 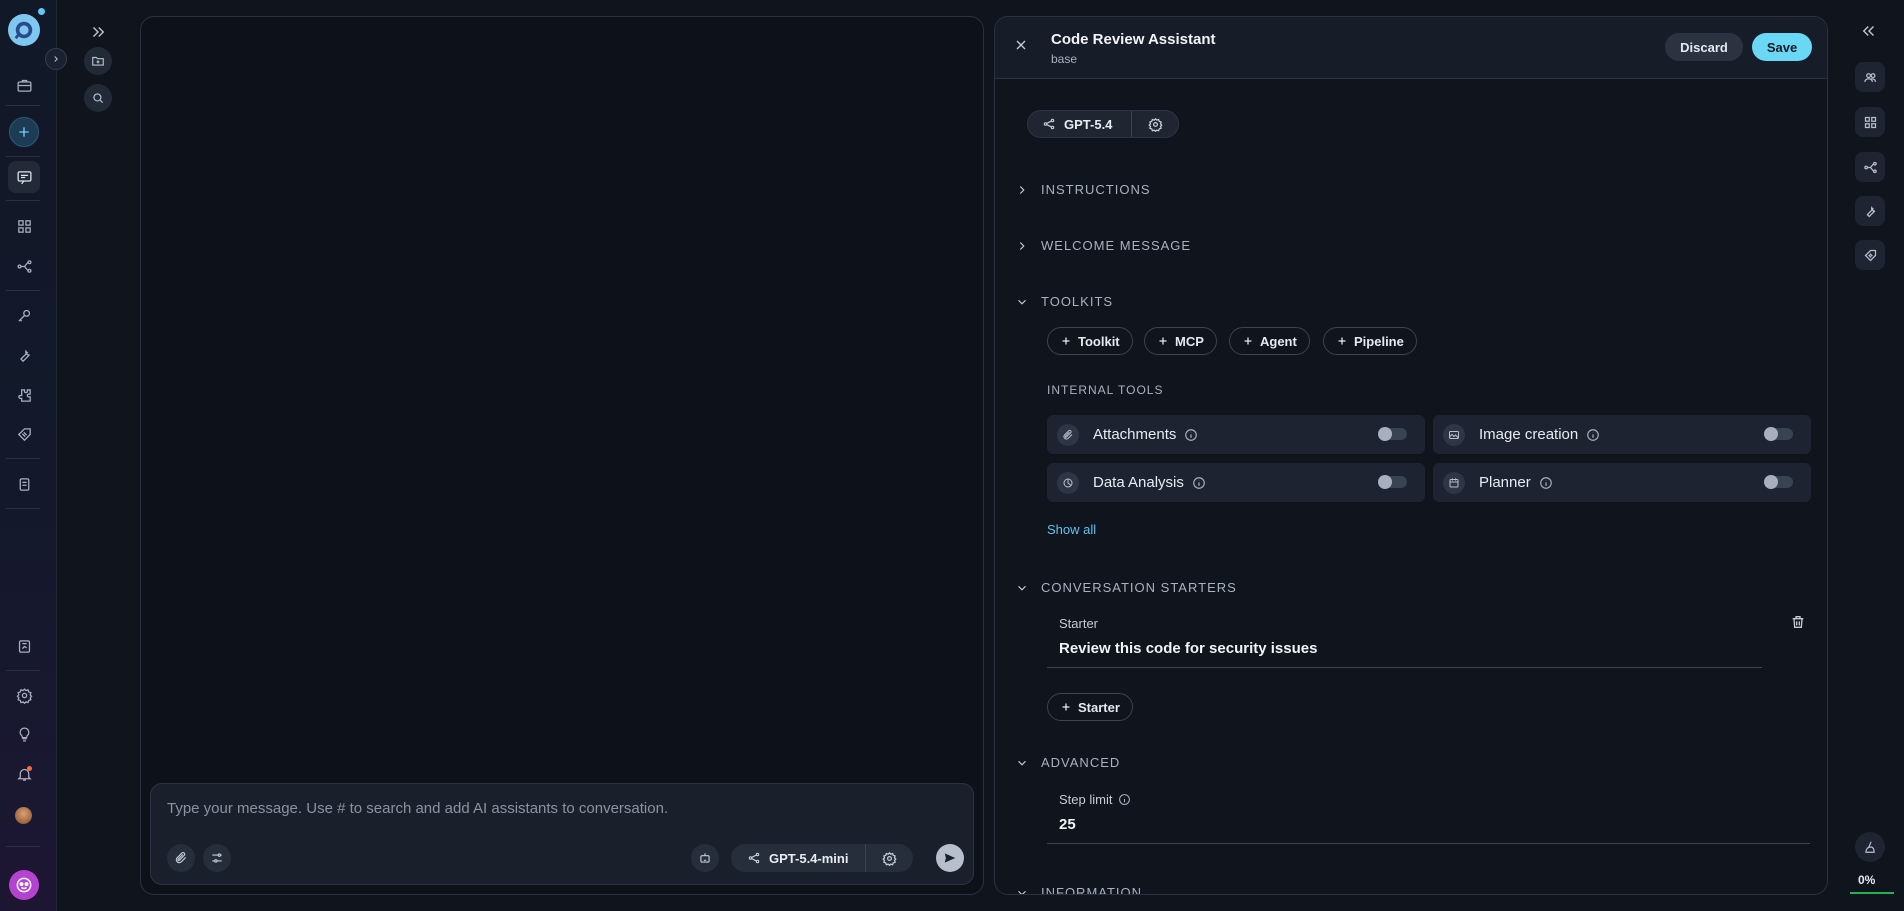 What do you see at coordinates (1189, 341) in the screenshot?
I see `chip-label: MCP` at bounding box center [1189, 341].